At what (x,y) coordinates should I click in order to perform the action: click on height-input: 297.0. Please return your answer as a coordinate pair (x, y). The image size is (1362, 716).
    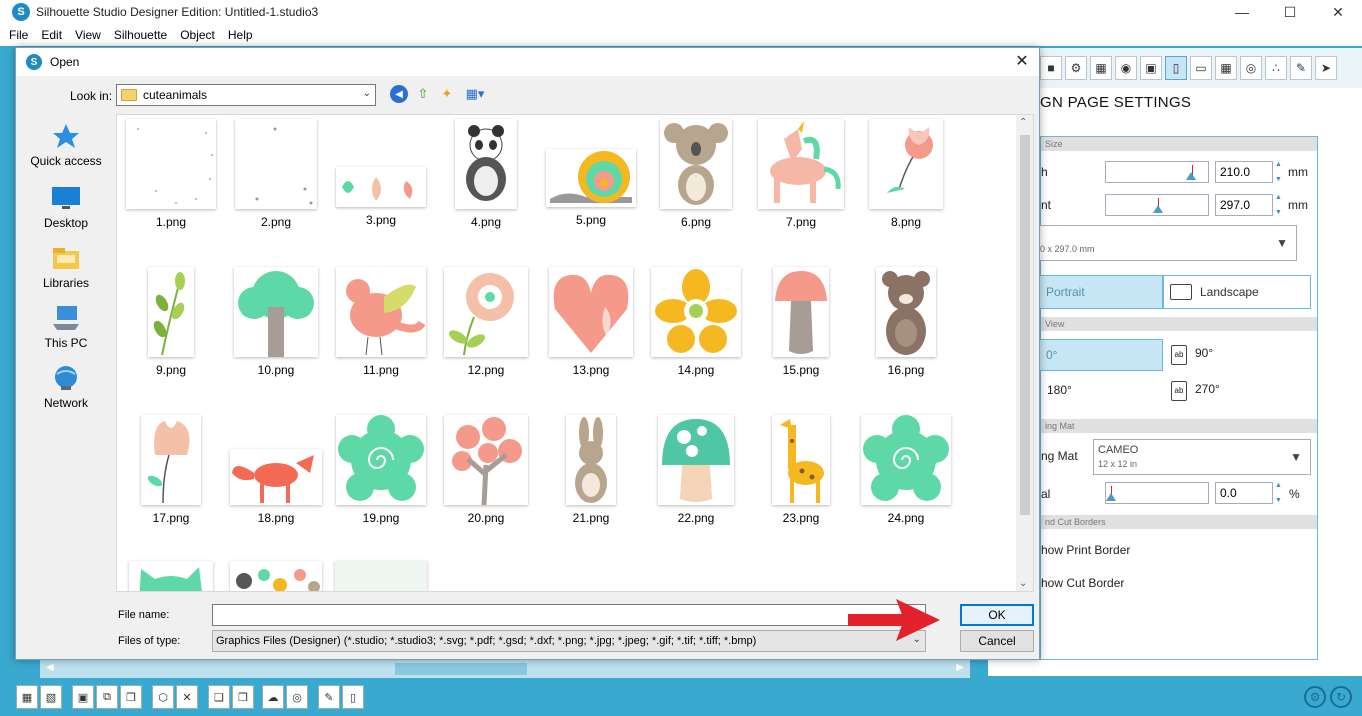
    Looking at the image, I should click on (1244, 205).